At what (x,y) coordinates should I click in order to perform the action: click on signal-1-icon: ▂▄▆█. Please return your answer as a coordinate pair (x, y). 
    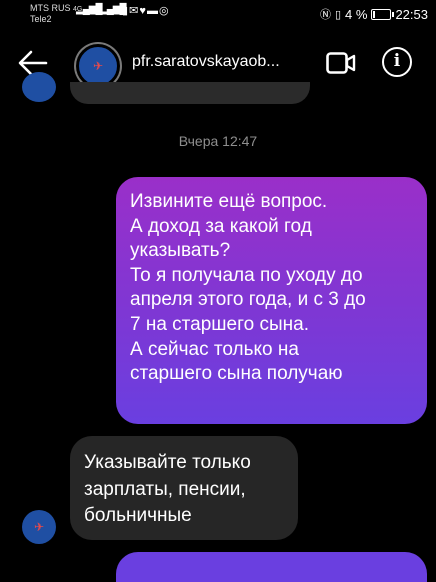
    Looking at the image, I should click on (89, 9).